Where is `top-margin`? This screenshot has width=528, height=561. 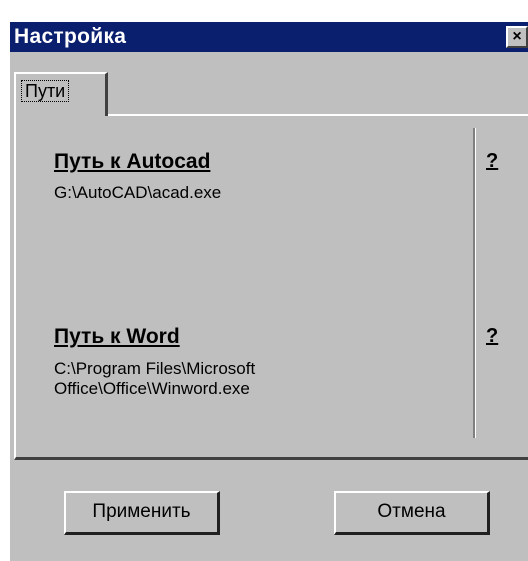 top-margin is located at coordinates (264, 11).